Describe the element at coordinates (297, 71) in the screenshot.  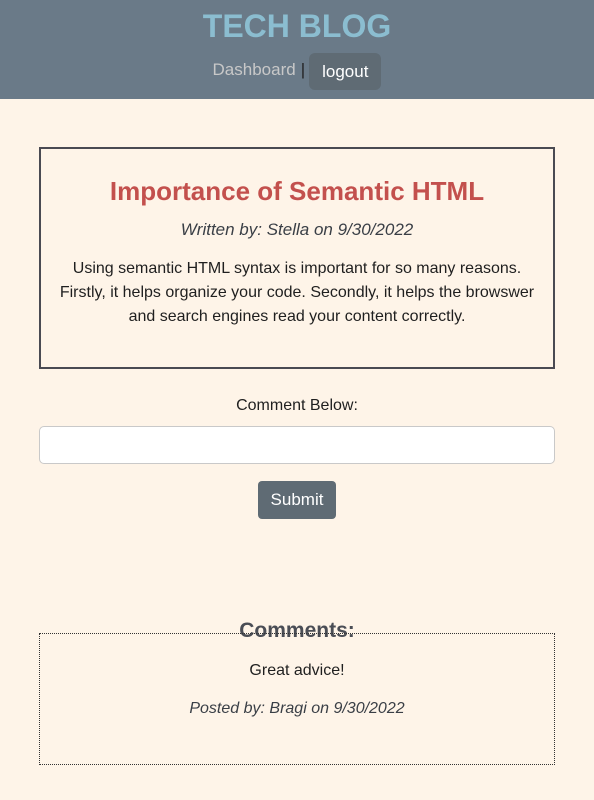
I see `header-nav: Dashboard | logout` at that location.